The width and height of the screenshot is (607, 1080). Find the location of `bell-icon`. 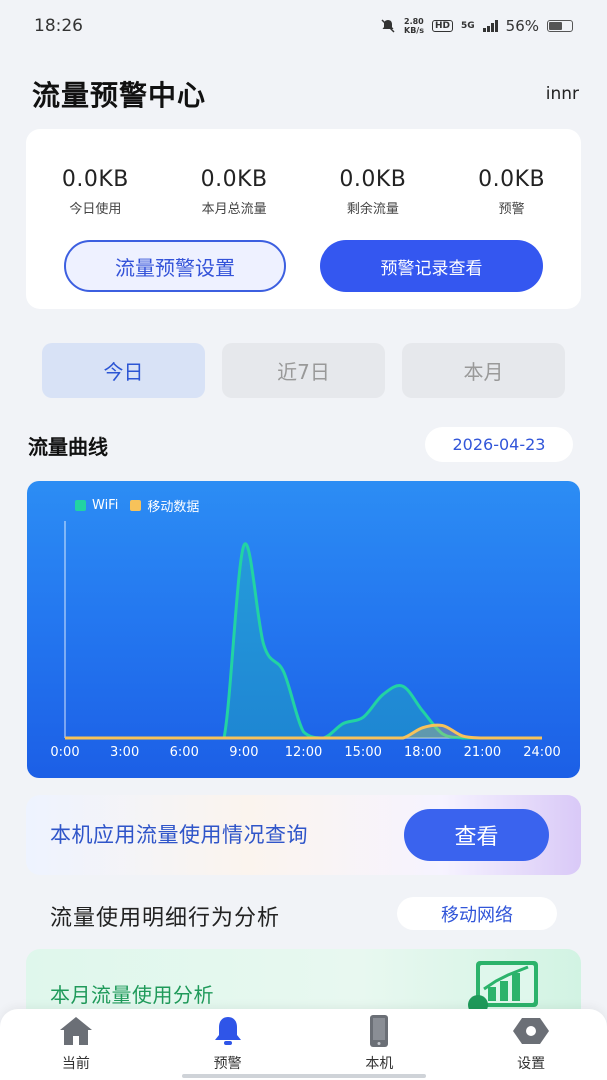

bell-icon is located at coordinates (228, 1031).